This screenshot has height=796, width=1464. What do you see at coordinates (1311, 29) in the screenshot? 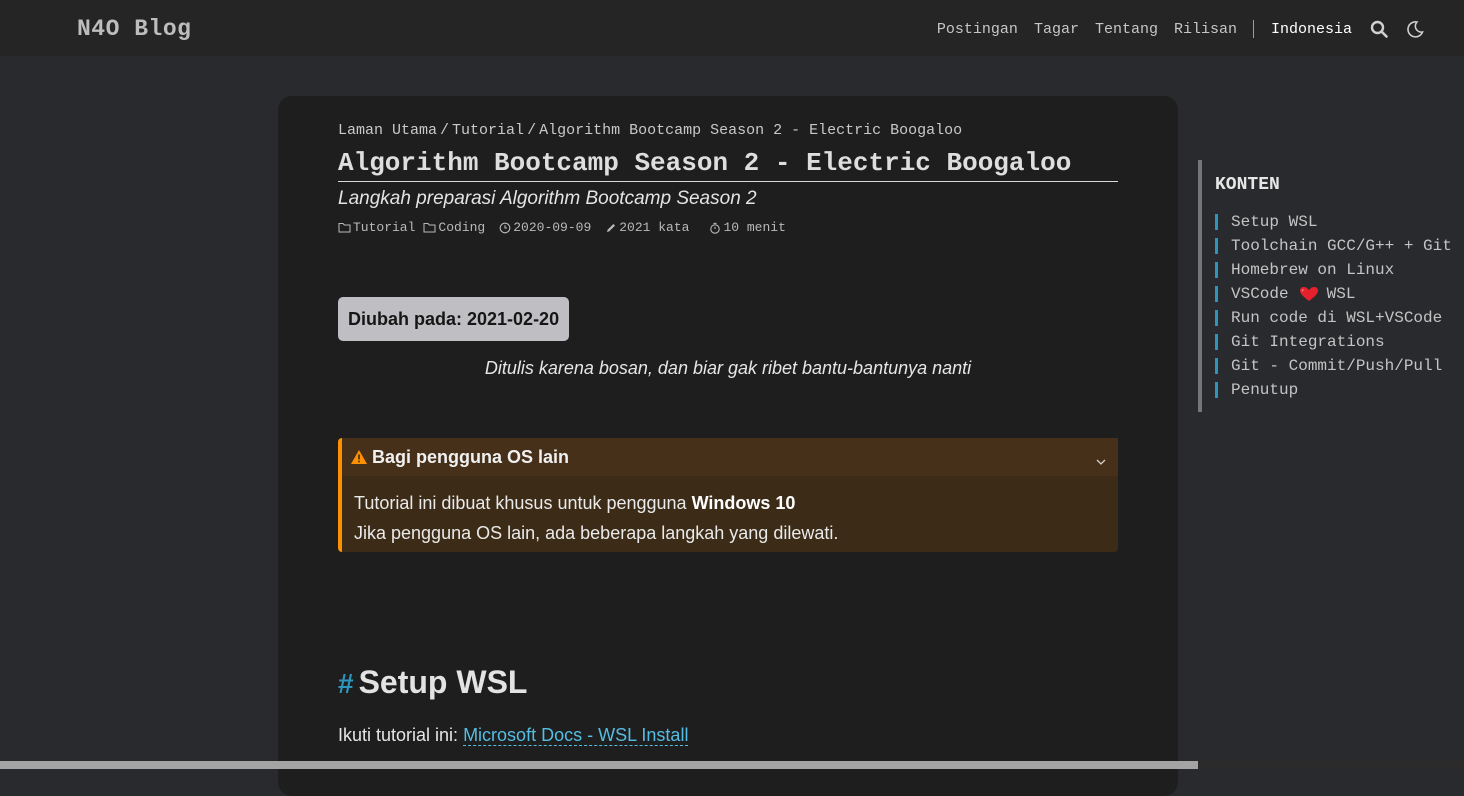
I see `language-switch: Indonesia` at bounding box center [1311, 29].